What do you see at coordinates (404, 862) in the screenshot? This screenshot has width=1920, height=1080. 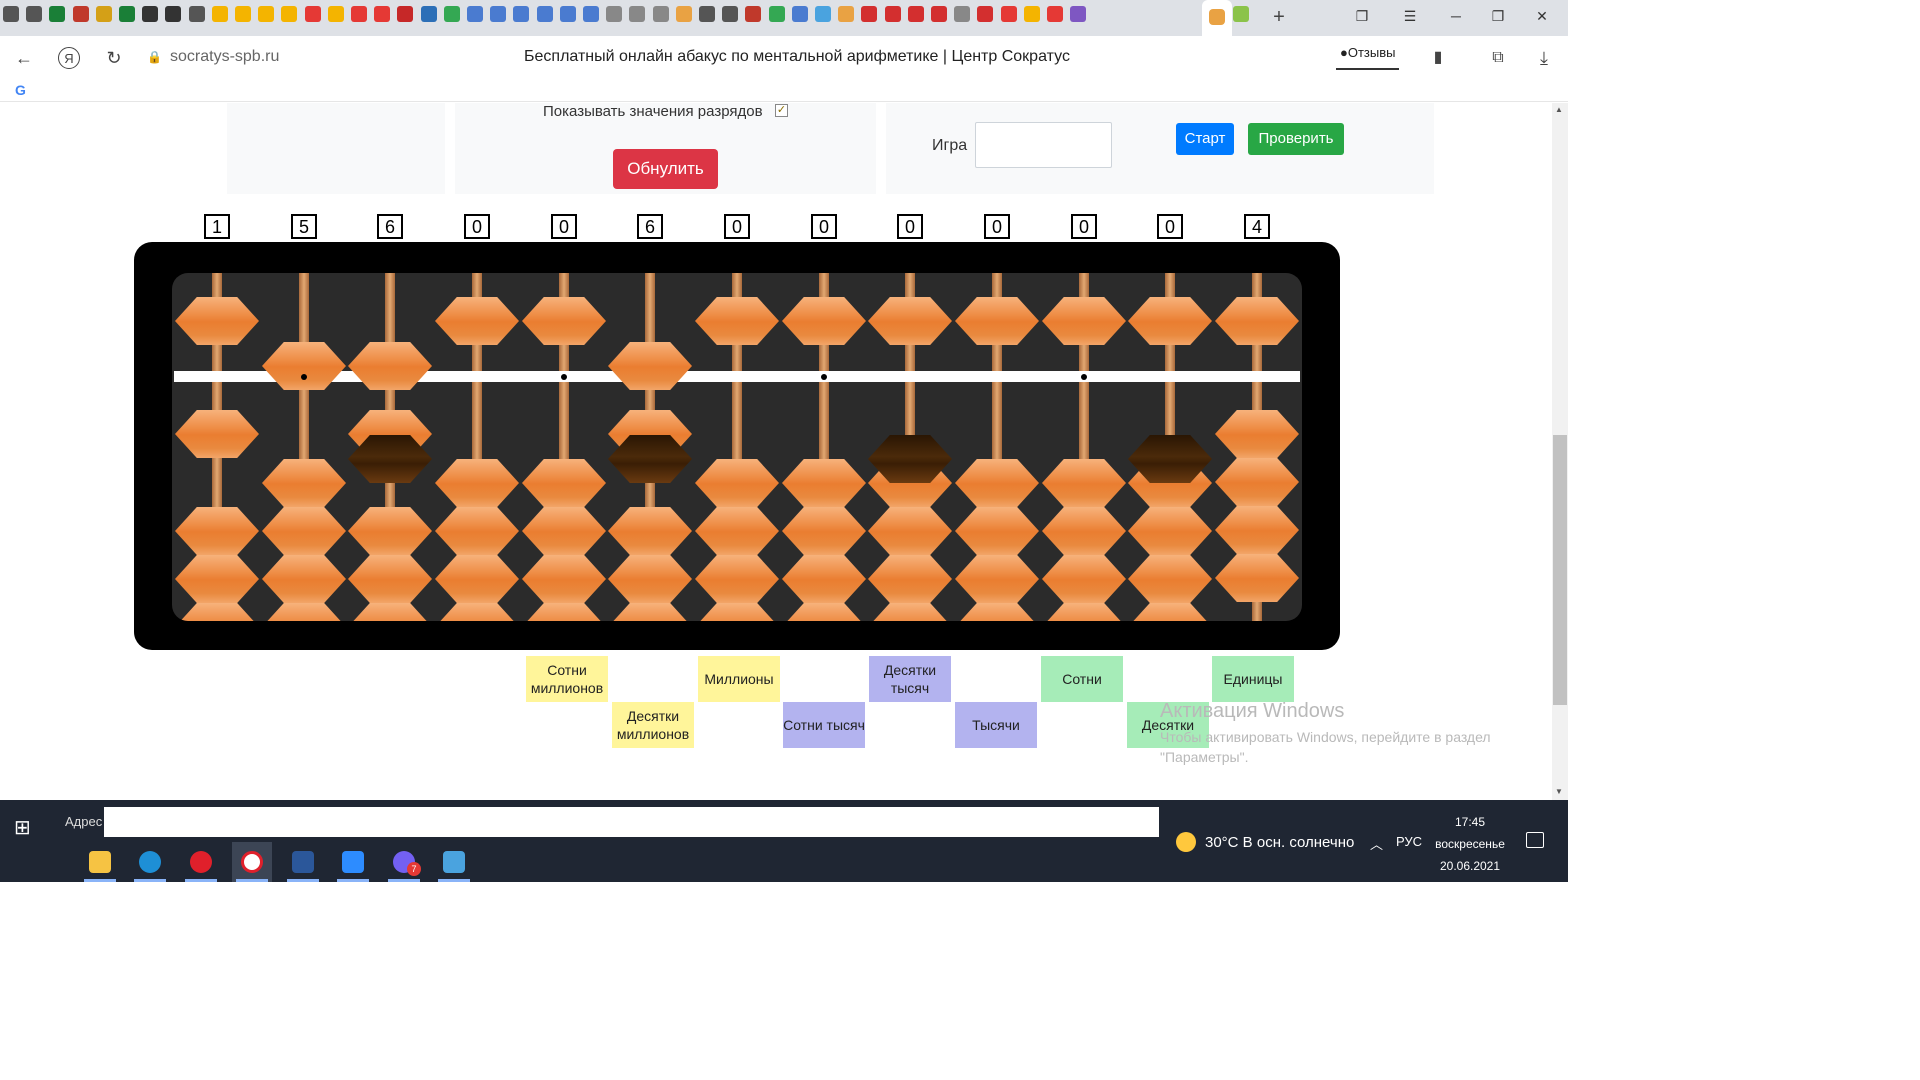 I see `viber-taskbar-button: 7` at bounding box center [404, 862].